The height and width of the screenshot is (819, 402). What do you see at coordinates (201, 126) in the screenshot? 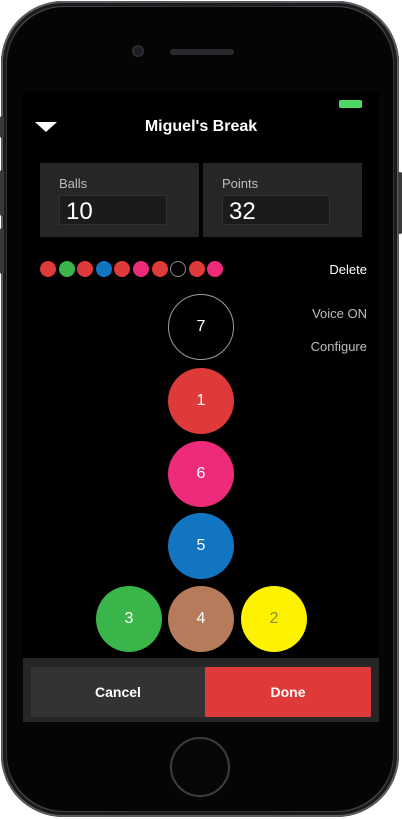
I see `page-title: Miguel's Break` at bounding box center [201, 126].